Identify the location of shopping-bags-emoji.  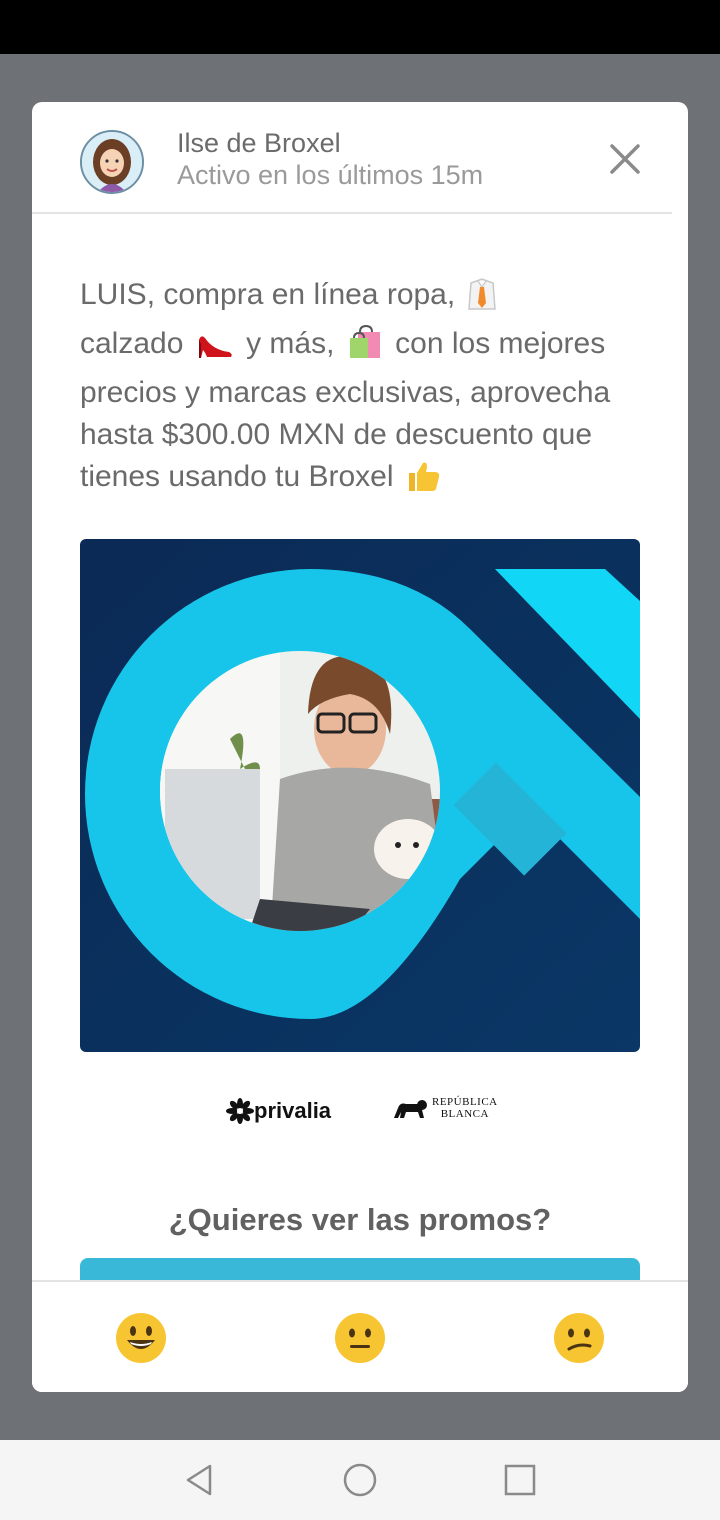
(365, 348).